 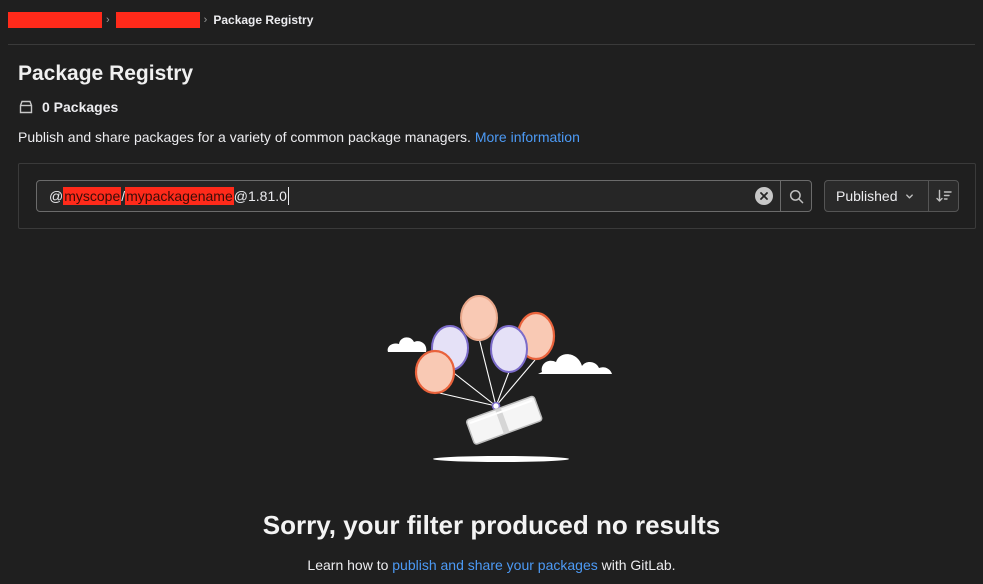 What do you see at coordinates (260, 196) in the screenshot?
I see `search-token-suffix: @1.81.0` at bounding box center [260, 196].